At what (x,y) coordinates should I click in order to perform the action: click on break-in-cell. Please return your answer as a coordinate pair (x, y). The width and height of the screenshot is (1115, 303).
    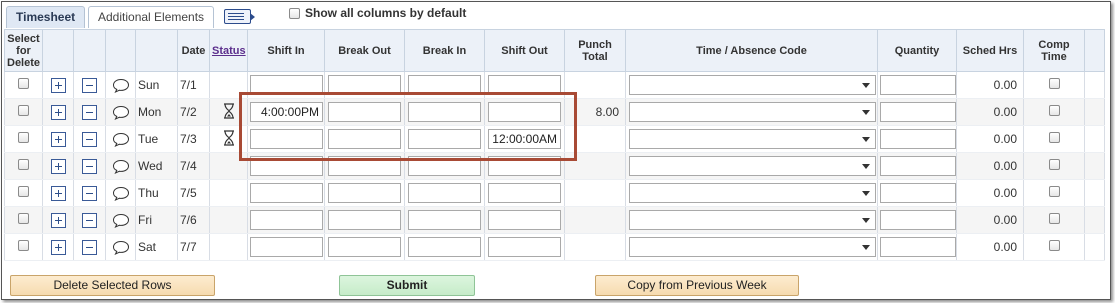
    Looking at the image, I should click on (444, 220).